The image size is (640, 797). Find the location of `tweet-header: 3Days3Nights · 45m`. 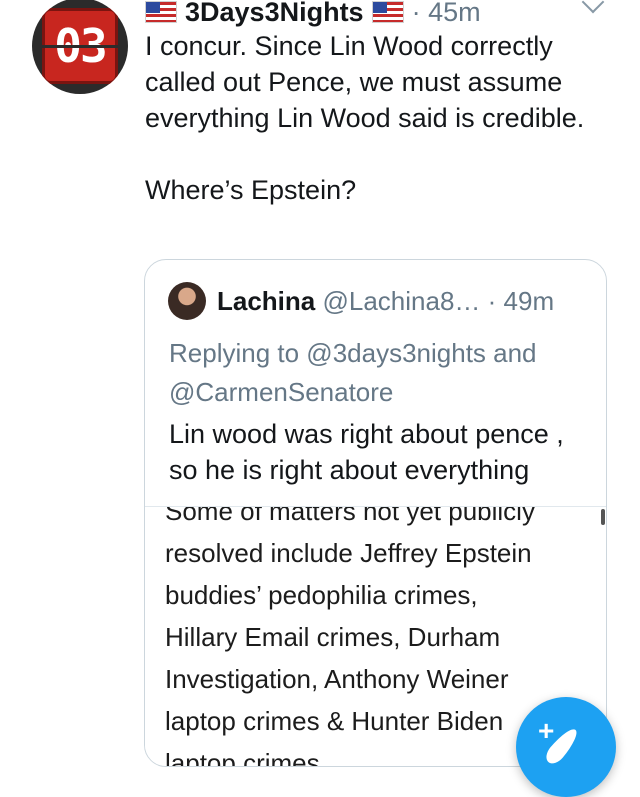

tweet-header: 3Days3Nights · 45m is located at coordinates (313, 14).